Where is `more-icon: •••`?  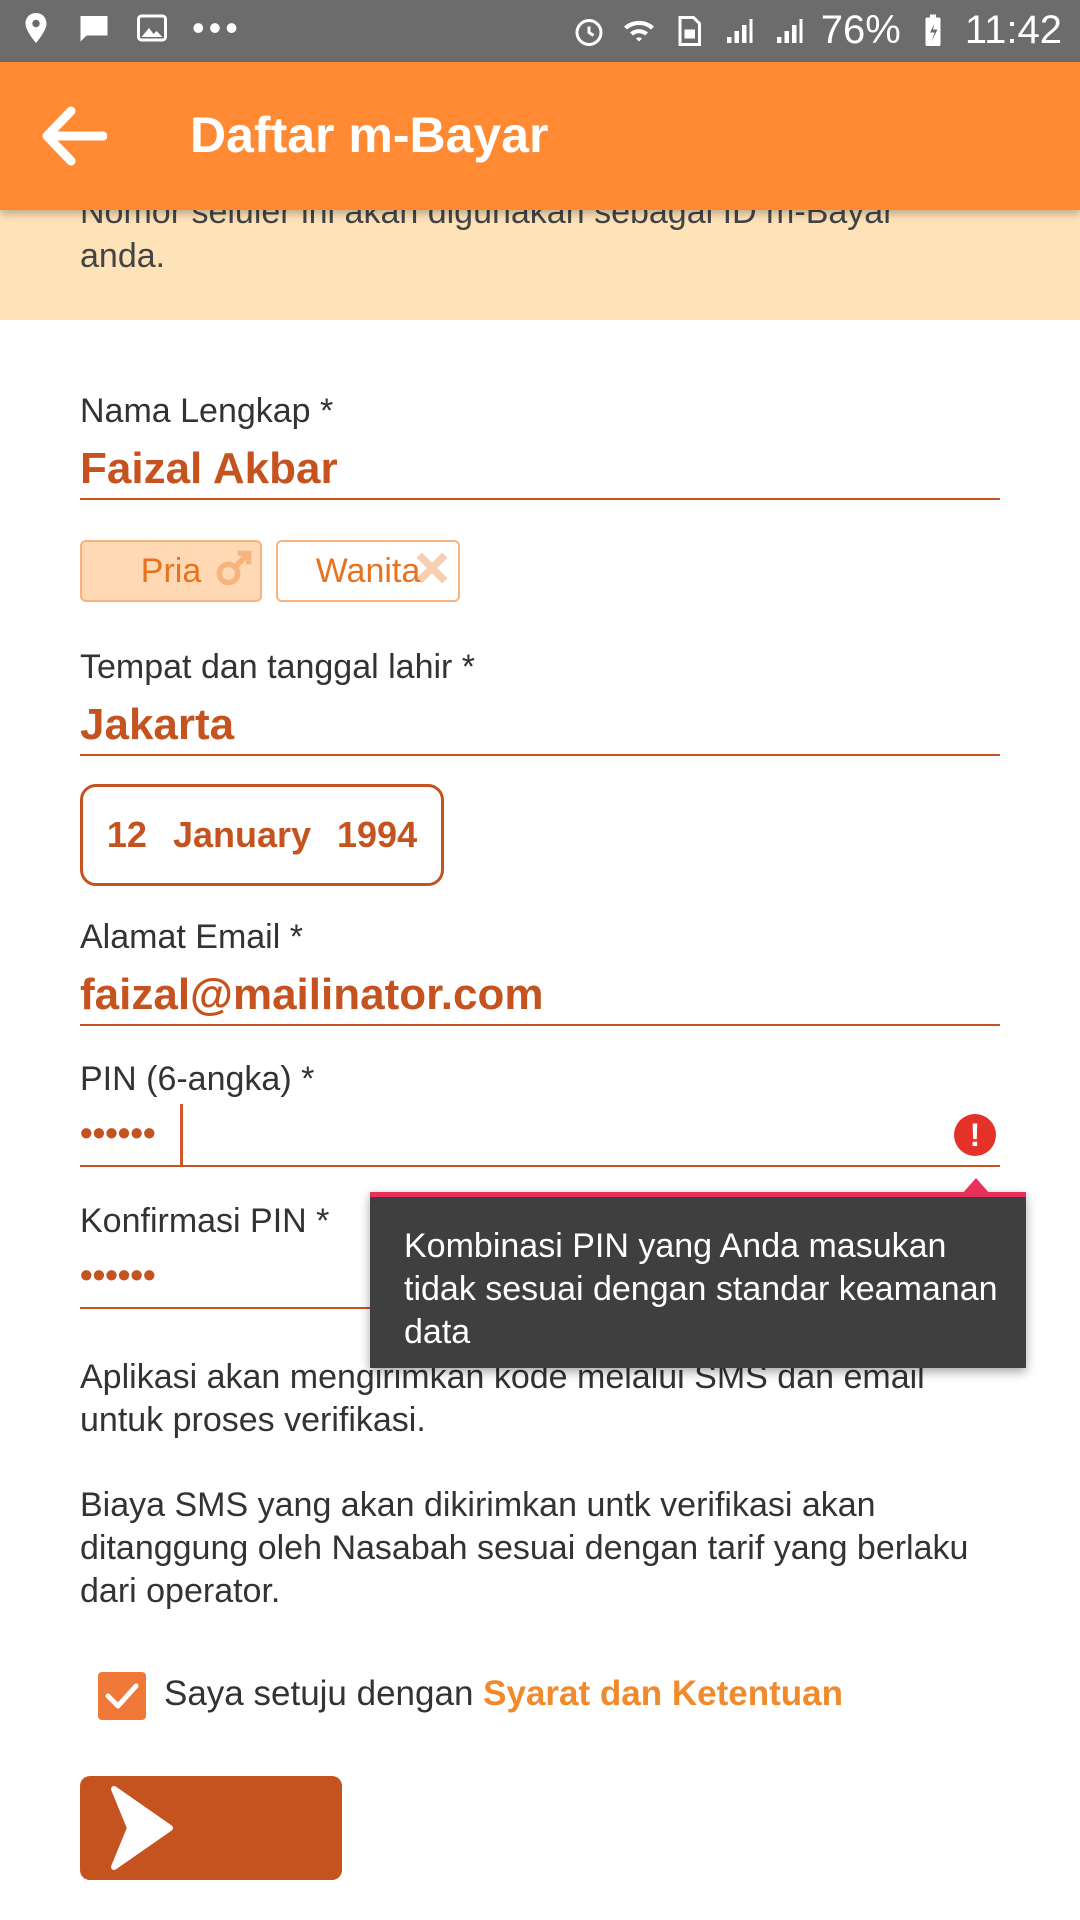 more-icon: ••• is located at coordinates (217, 27).